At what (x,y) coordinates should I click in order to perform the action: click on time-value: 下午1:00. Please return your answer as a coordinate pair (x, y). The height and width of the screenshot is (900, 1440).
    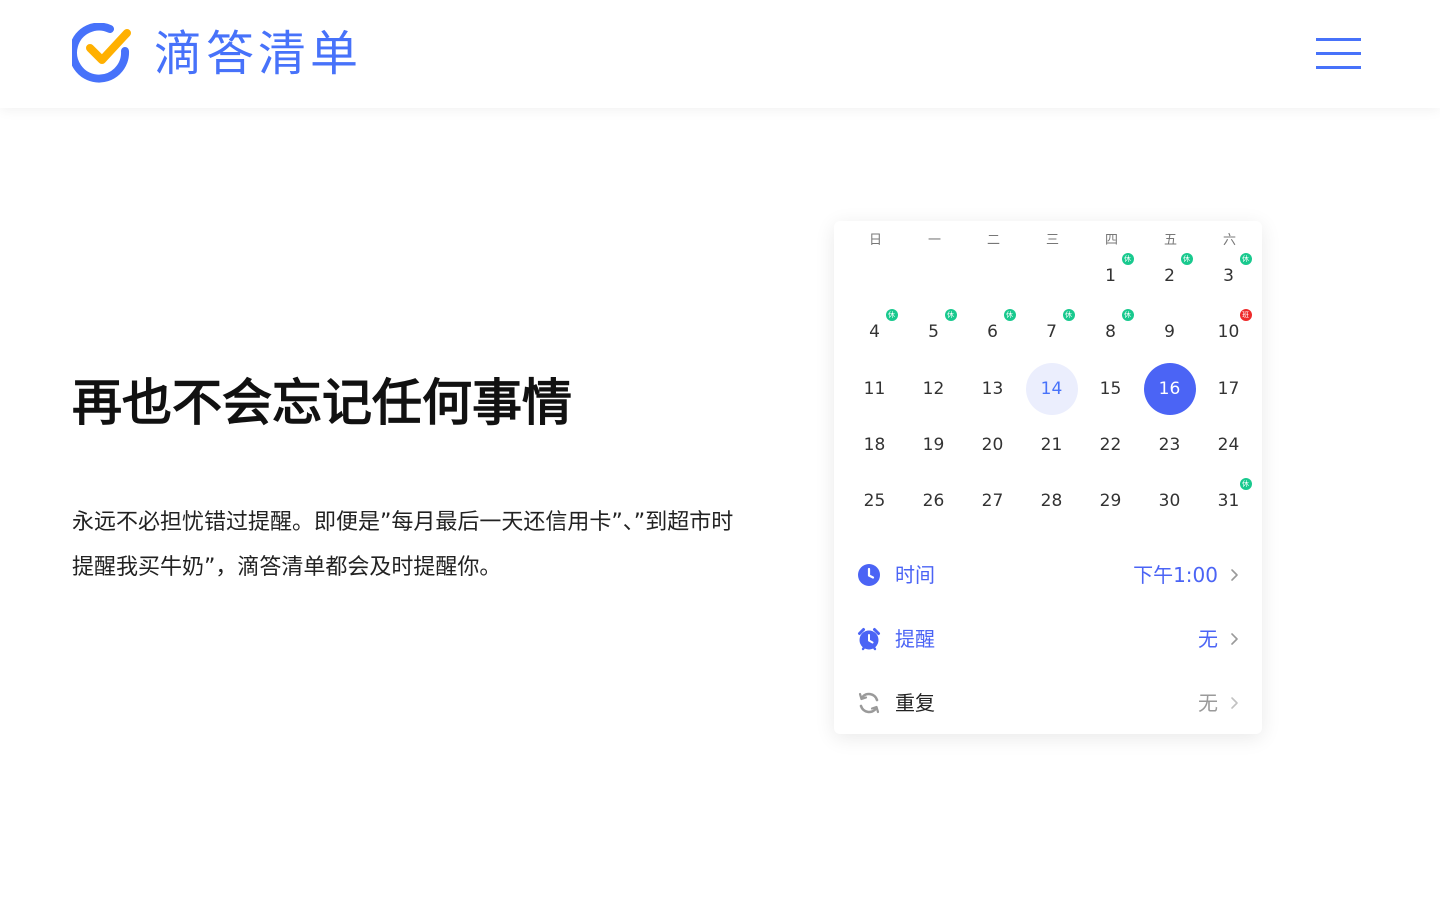
    Looking at the image, I should click on (1175, 575).